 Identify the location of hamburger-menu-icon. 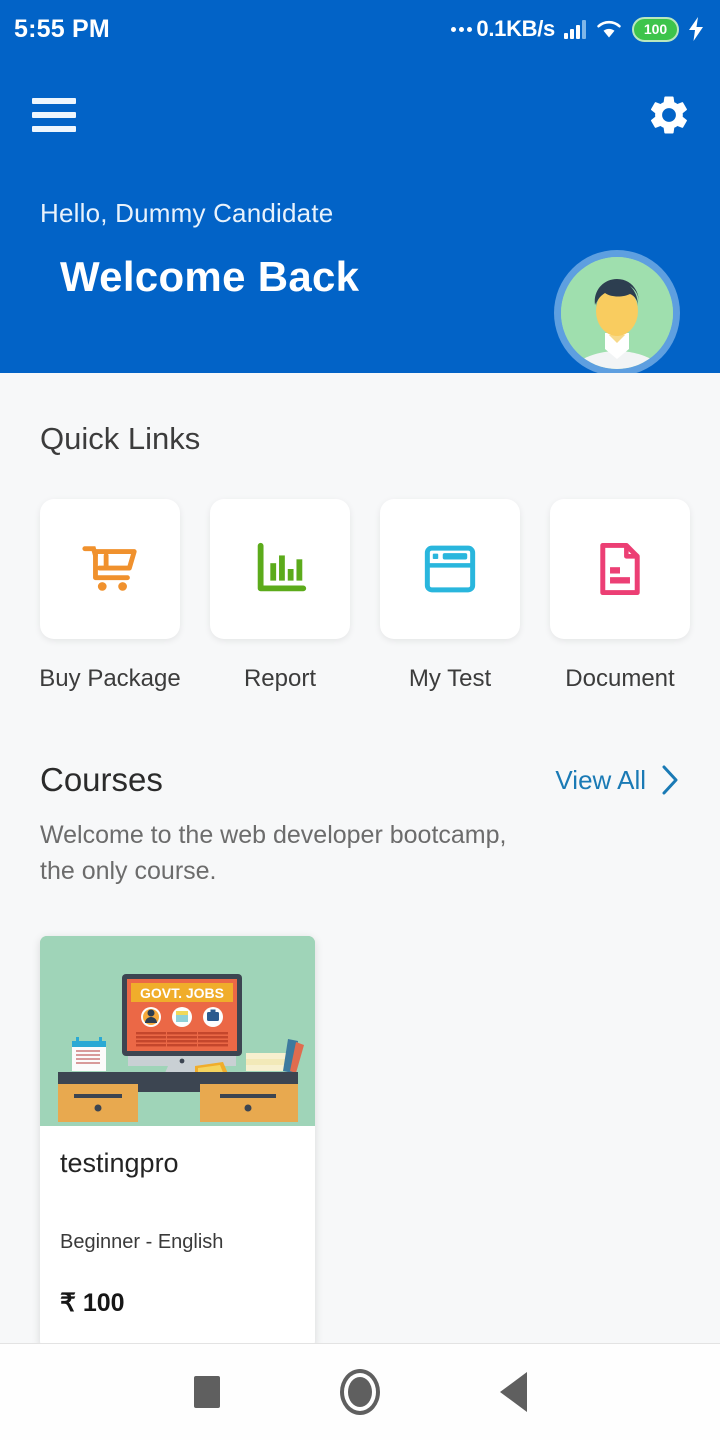
(54, 115).